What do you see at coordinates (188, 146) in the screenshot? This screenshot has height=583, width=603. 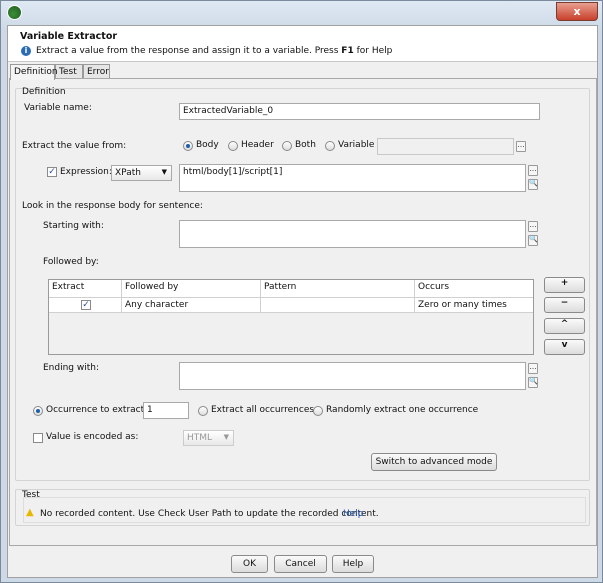 I see `radio-body` at bounding box center [188, 146].